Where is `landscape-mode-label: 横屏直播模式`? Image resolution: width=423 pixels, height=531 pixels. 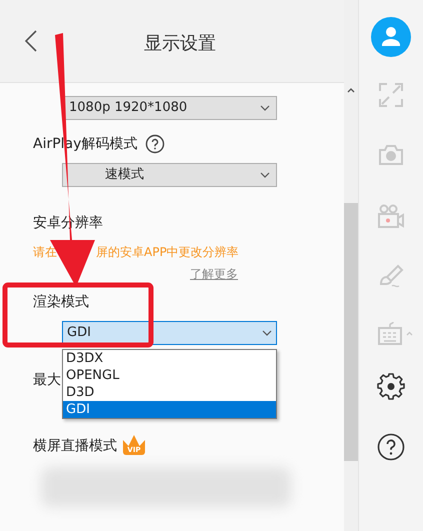
landscape-mode-label: 横屏直播模式 is located at coordinates (75, 446).